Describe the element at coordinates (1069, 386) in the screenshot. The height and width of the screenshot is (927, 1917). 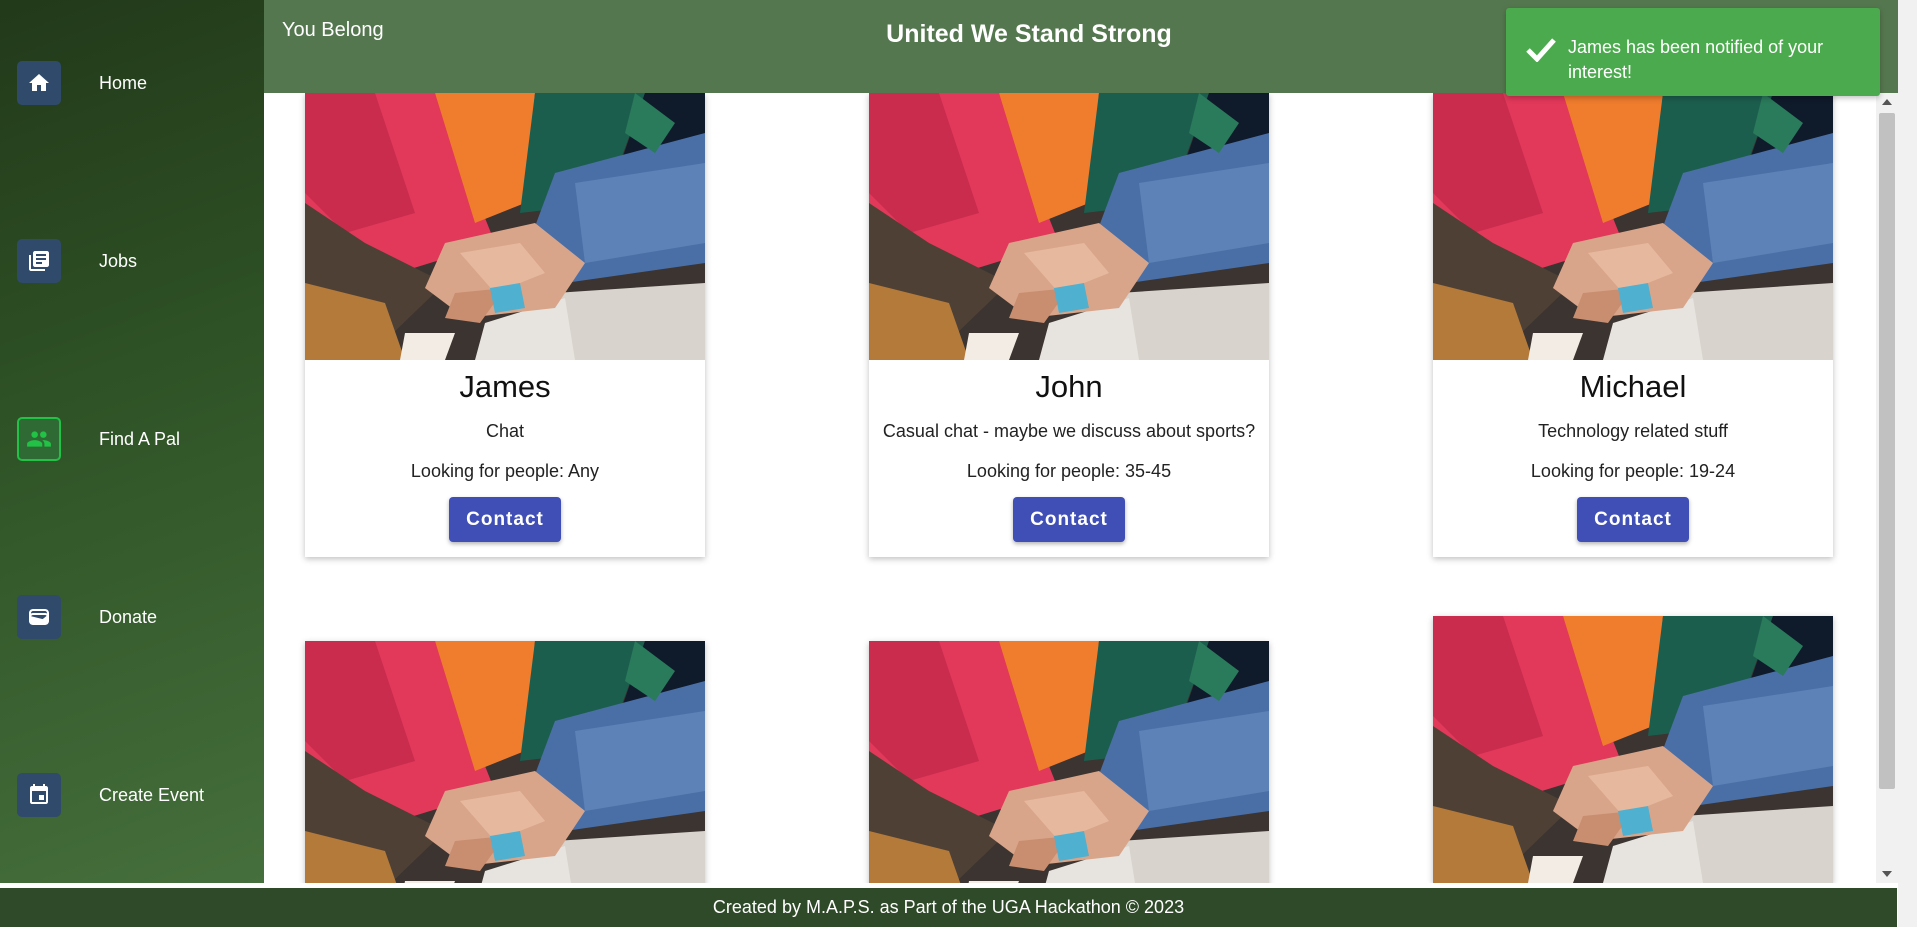
I see `card-name: John` at that location.